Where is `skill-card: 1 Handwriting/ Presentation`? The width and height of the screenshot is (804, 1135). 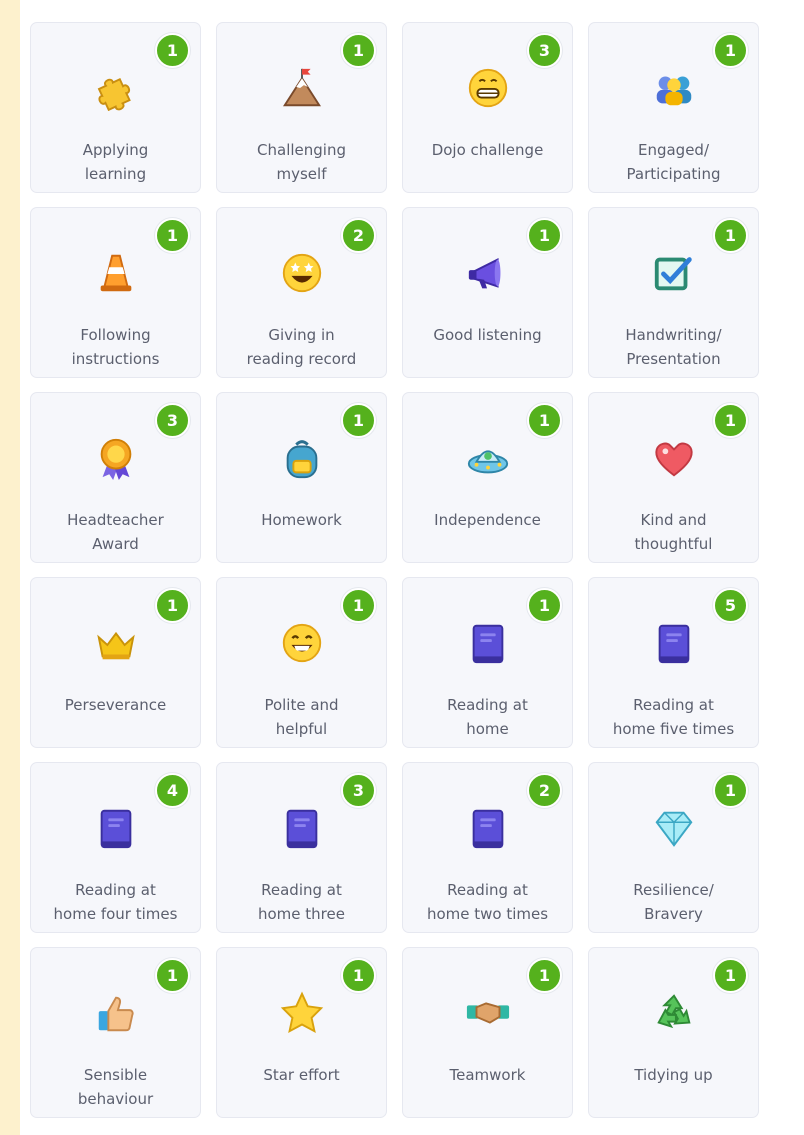 skill-card: 1 Handwriting/ Presentation is located at coordinates (673, 292).